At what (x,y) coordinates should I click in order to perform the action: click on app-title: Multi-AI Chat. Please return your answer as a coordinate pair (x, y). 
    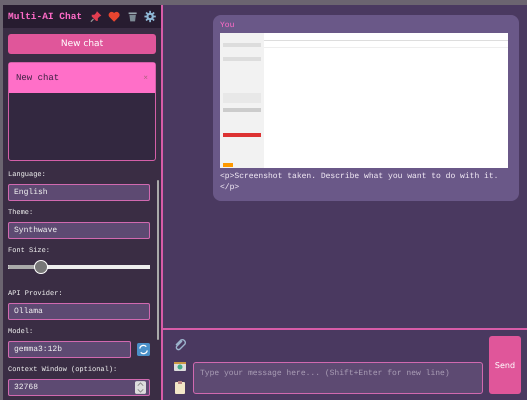
    Looking at the image, I should click on (45, 16).